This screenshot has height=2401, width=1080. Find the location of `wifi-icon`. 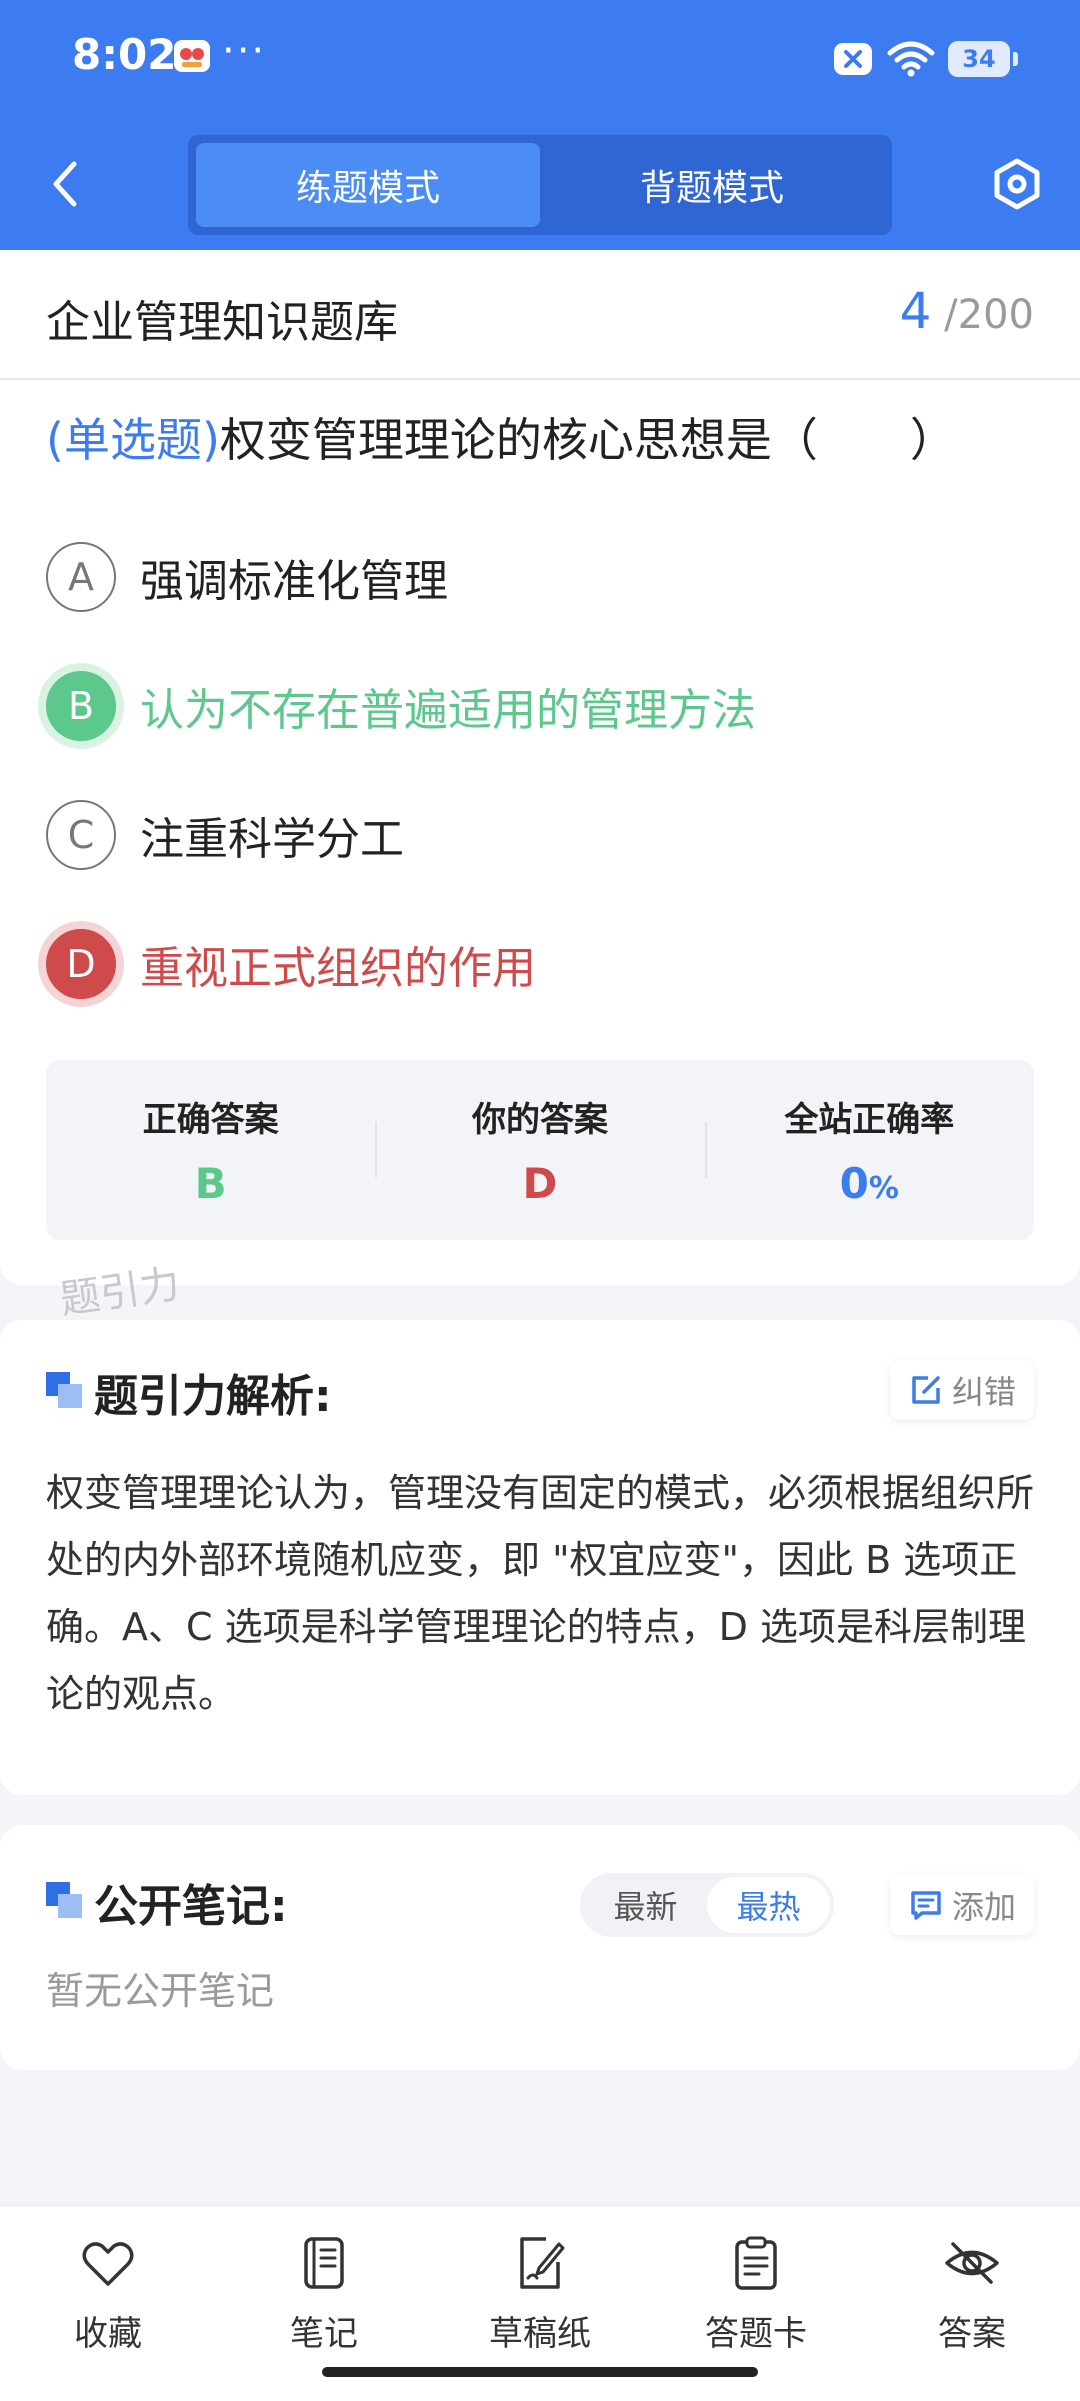

wifi-icon is located at coordinates (911, 59).